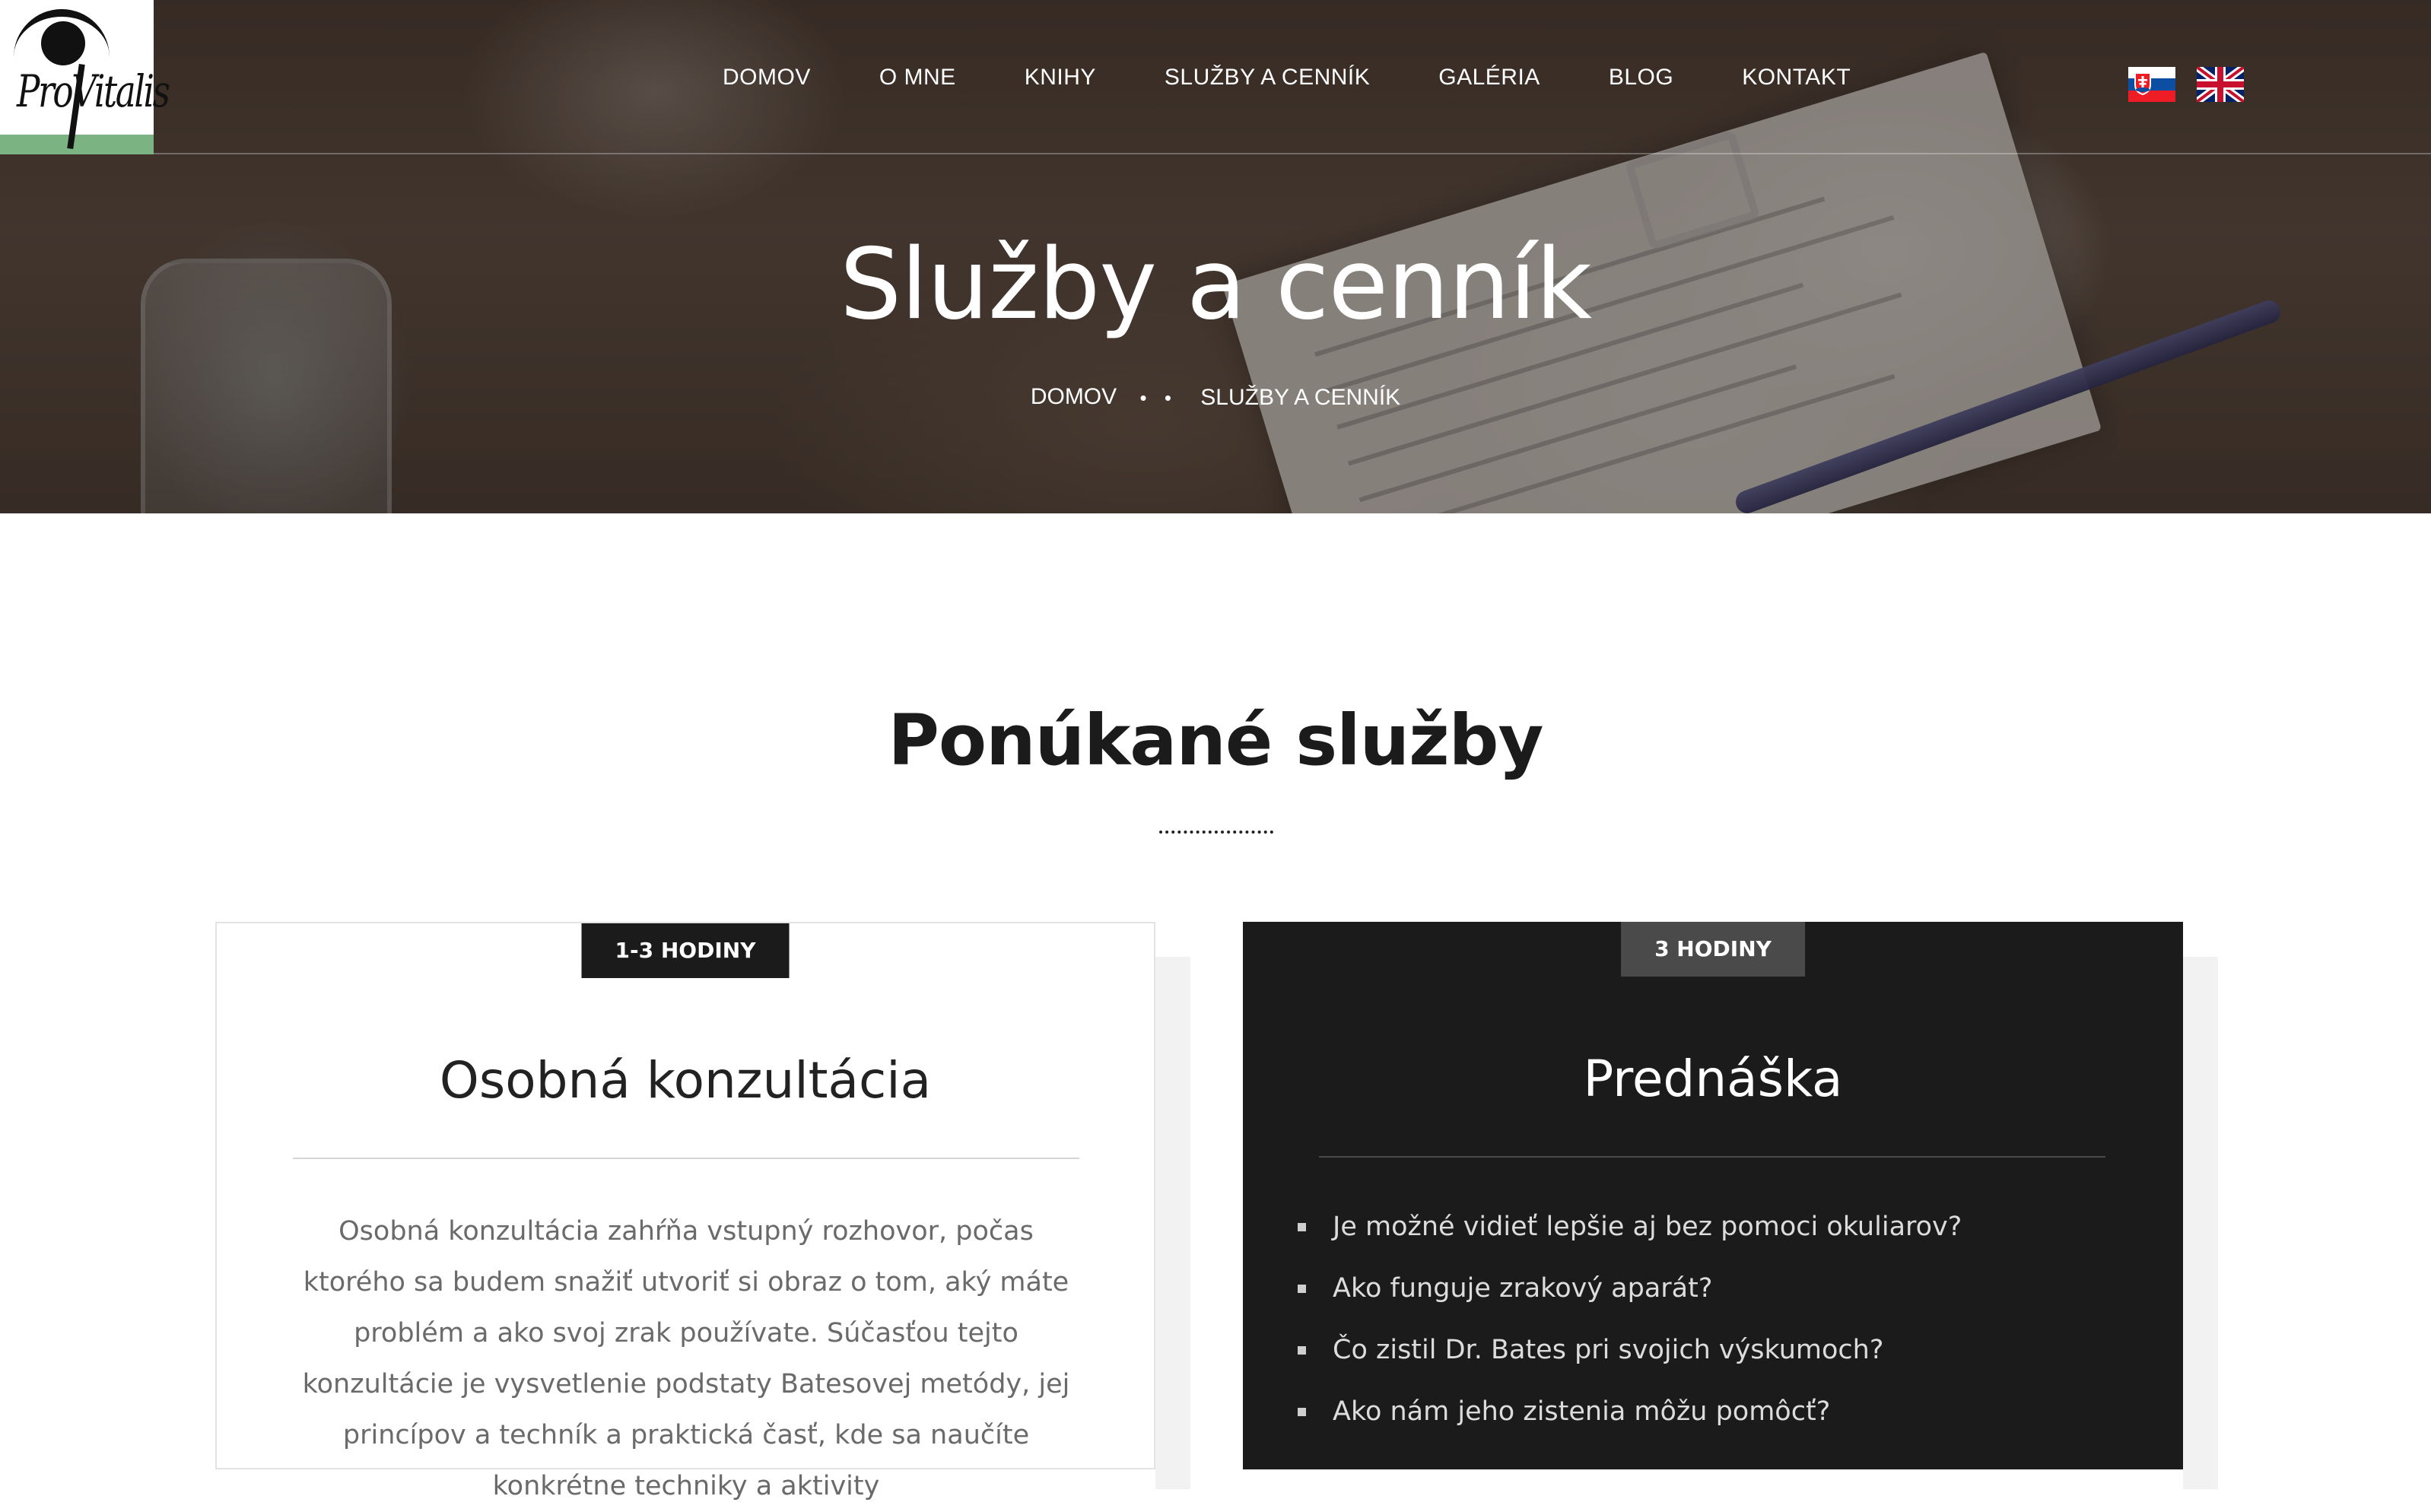 The width and height of the screenshot is (2431, 1512). What do you see at coordinates (685, 1080) in the screenshot?
I see `card-title: Osobná konzultácia` at bounding box center [685, 1080].